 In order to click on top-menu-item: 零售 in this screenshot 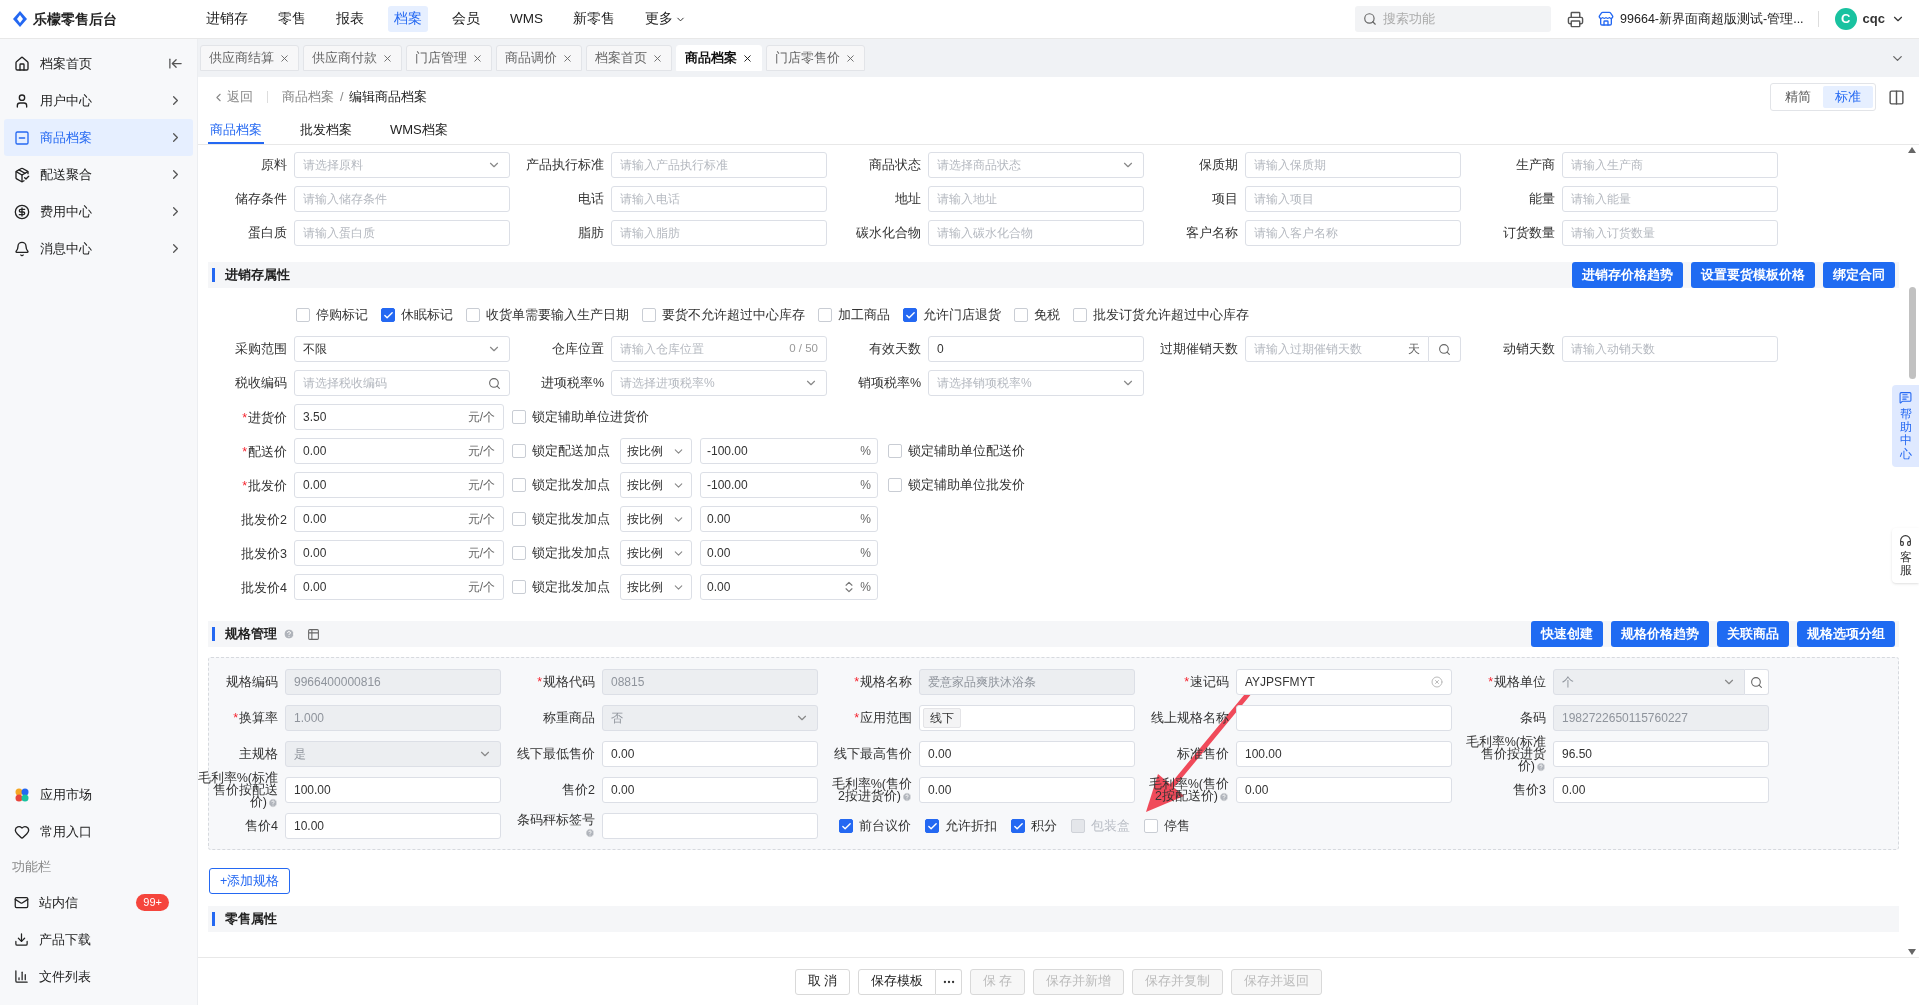, I will do `click(292, 19)`.